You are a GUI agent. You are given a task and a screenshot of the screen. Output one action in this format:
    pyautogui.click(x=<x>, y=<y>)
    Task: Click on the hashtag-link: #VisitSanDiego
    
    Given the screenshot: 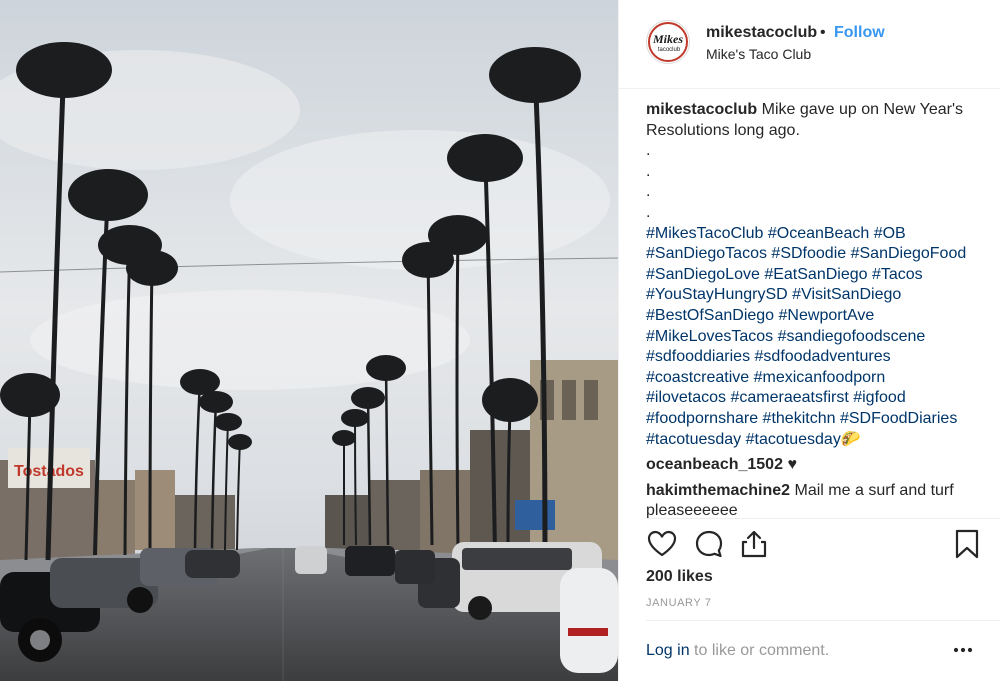 What is the action you would take?
    pyautogui.click(x=846, y=294)
    